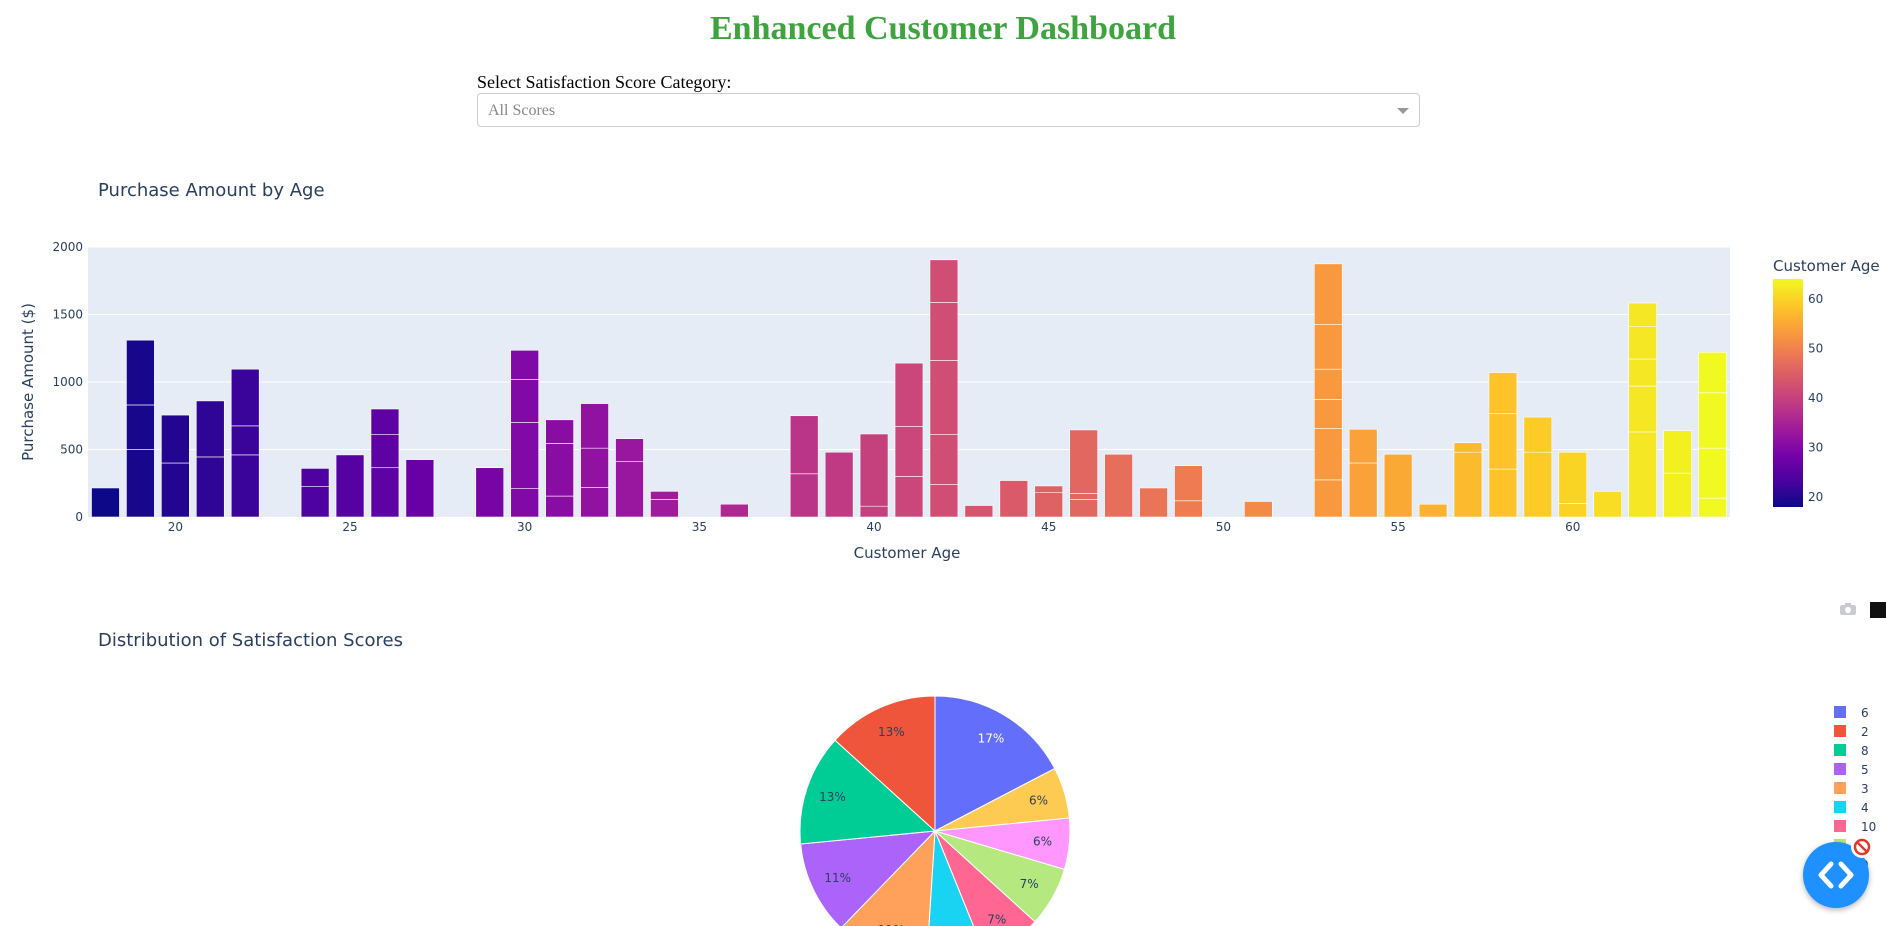  I want to click on legend-label: 6, so click(1865, 713).